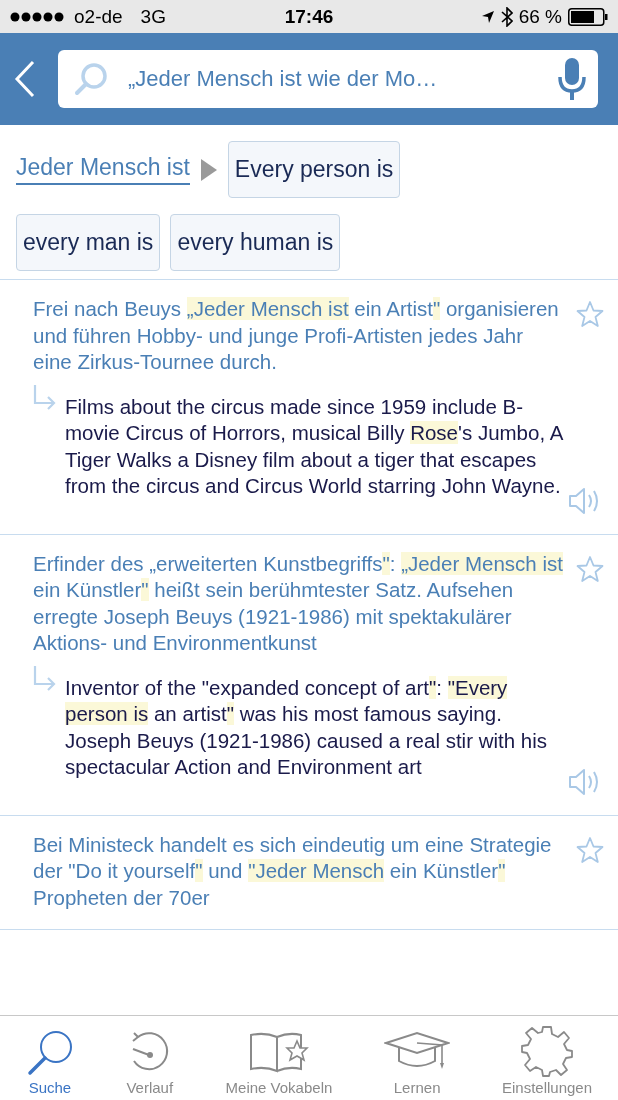 Image resolution: width=618 pixels, height=1100 pixels. I want to click on location-arrow-icon, so click(487, 16).